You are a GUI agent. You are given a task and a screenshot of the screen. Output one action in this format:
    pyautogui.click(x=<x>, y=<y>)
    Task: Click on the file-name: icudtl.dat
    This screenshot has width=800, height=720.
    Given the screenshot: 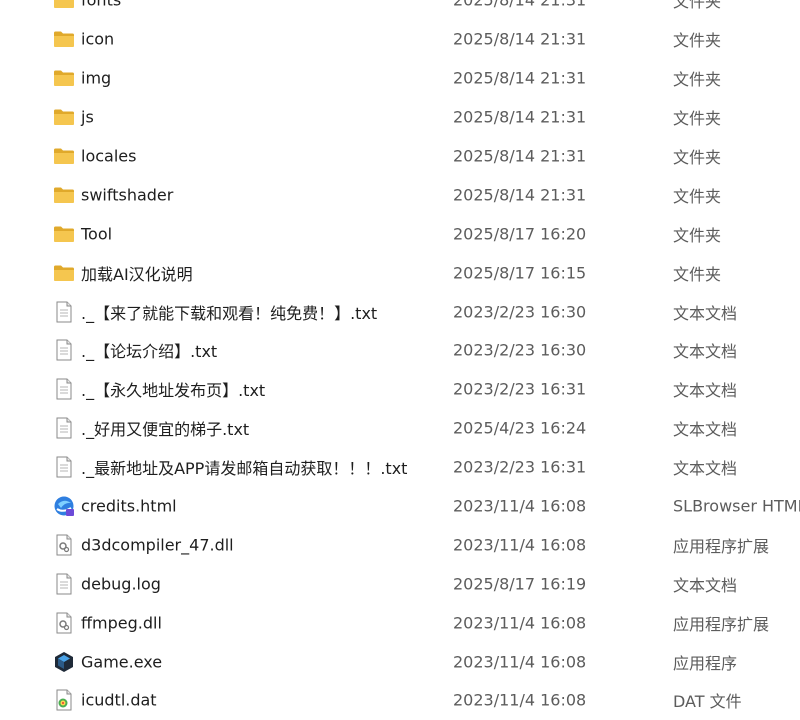 What is the action you would take?
    pyautogui.click(x=119, y=700)
    